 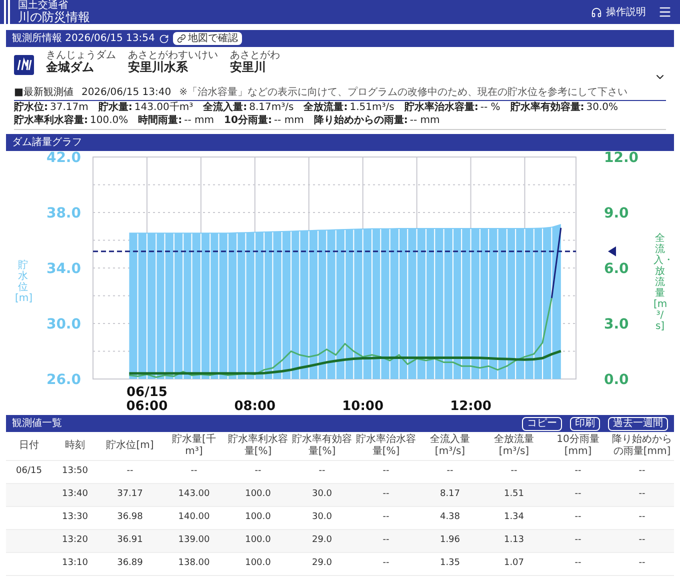 I want to click on measure-label: 全放流量:, so click(x=326, y=107).